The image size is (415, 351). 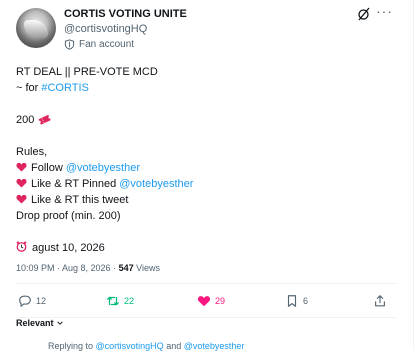 What do you see at coordinates (48, 168) in the screenshot?
I see `rule-1-text: Follow` at bounding box center [48, 168].